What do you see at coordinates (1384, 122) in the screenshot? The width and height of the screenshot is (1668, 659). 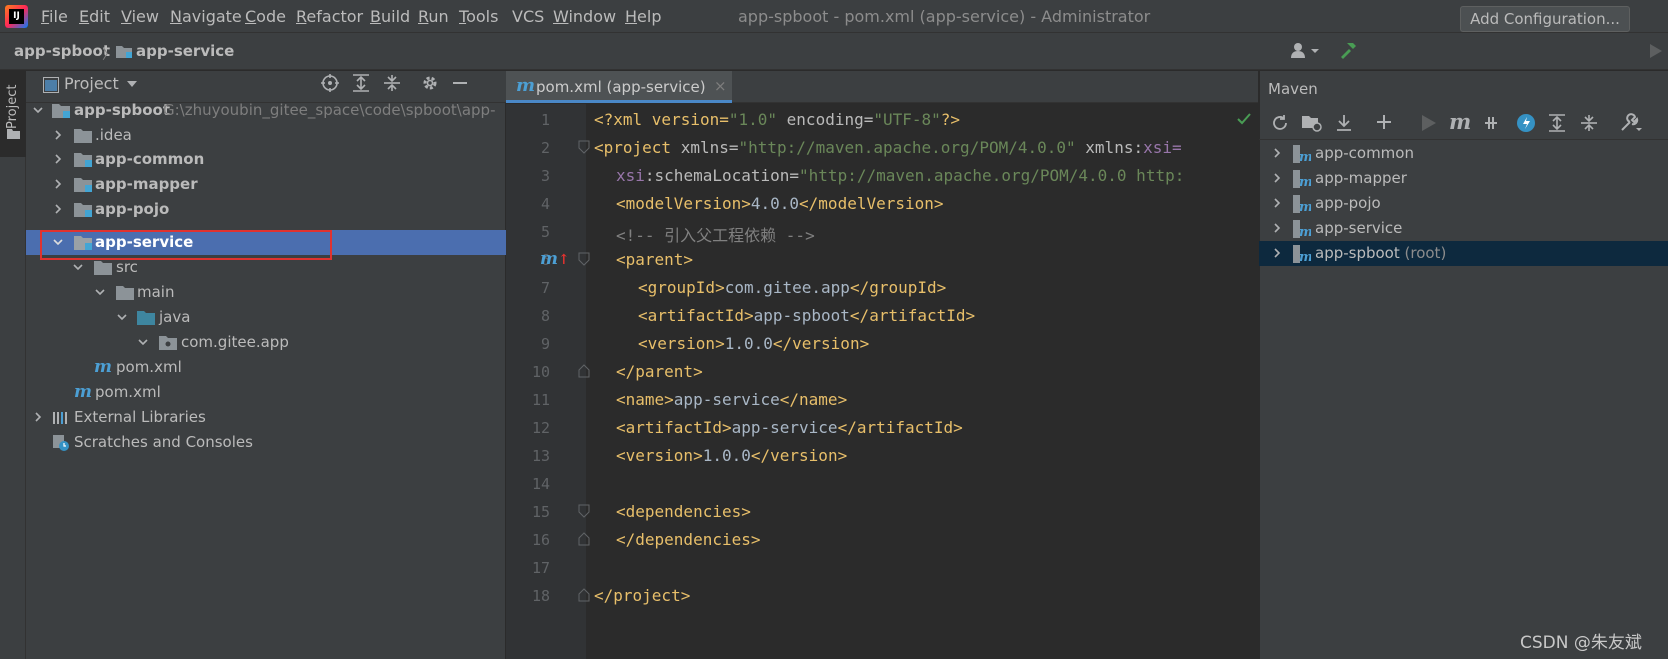 I see `add-icon` at bounding box center [1384, 122].